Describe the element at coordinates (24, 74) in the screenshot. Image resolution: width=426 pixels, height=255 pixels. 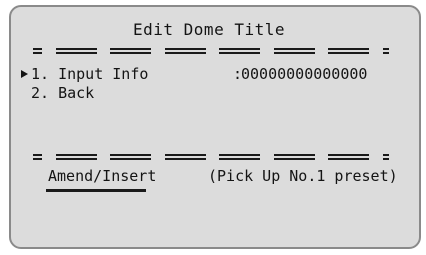
I see `selection-cursor-icon` at that location.